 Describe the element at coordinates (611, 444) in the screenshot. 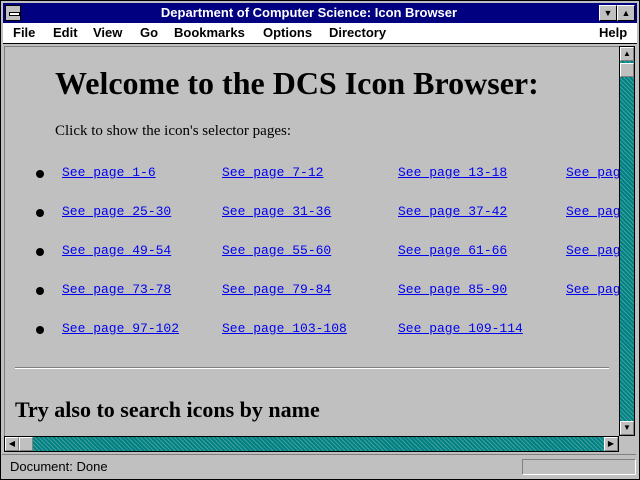

I see `arrow-right-icon: ▶` at that location.